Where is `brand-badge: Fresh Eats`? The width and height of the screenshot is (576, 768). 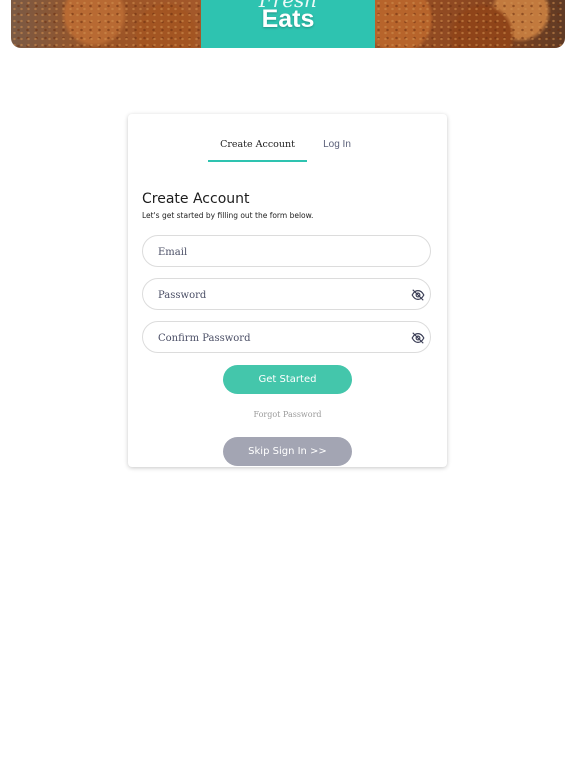 brand-badge: Fresh Eats is located at coordinates (288, 24).